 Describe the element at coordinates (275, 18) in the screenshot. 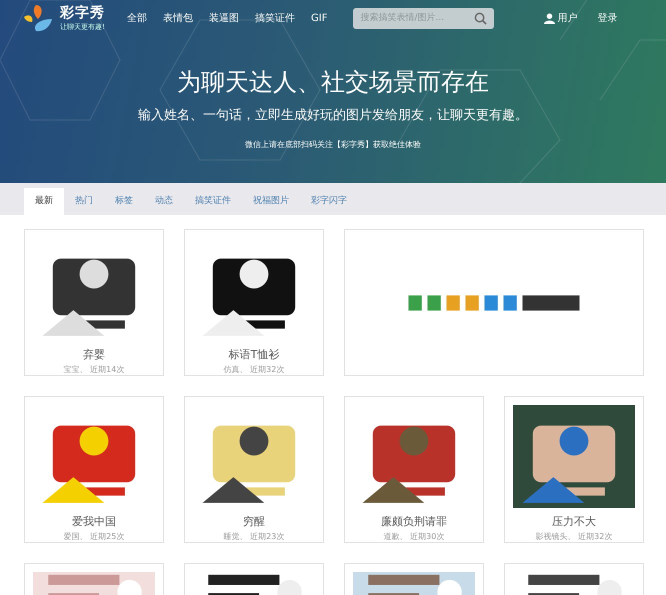

I see `nav-link: 搞笑证件` at that location.